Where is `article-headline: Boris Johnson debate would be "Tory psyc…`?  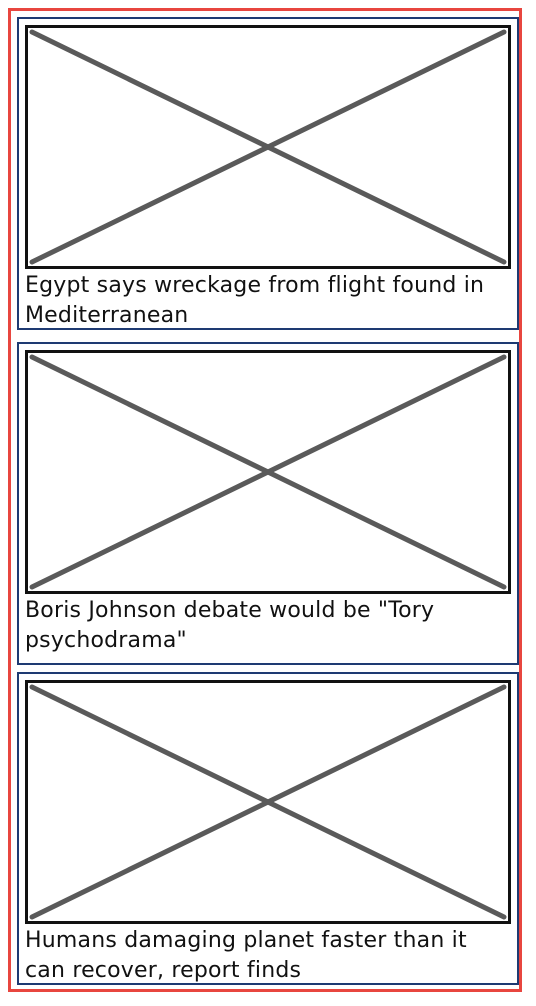 article-headline: Boris Johnson debate would be "Tory psyc… is located at coordinates (269, 626).